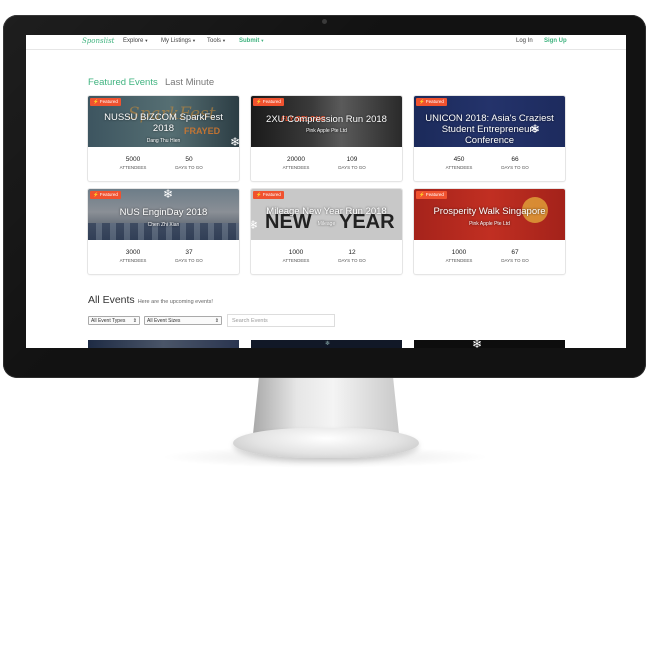  I want to click on attendees-stat: 5000 ATTENDEES, so click(133, 163).